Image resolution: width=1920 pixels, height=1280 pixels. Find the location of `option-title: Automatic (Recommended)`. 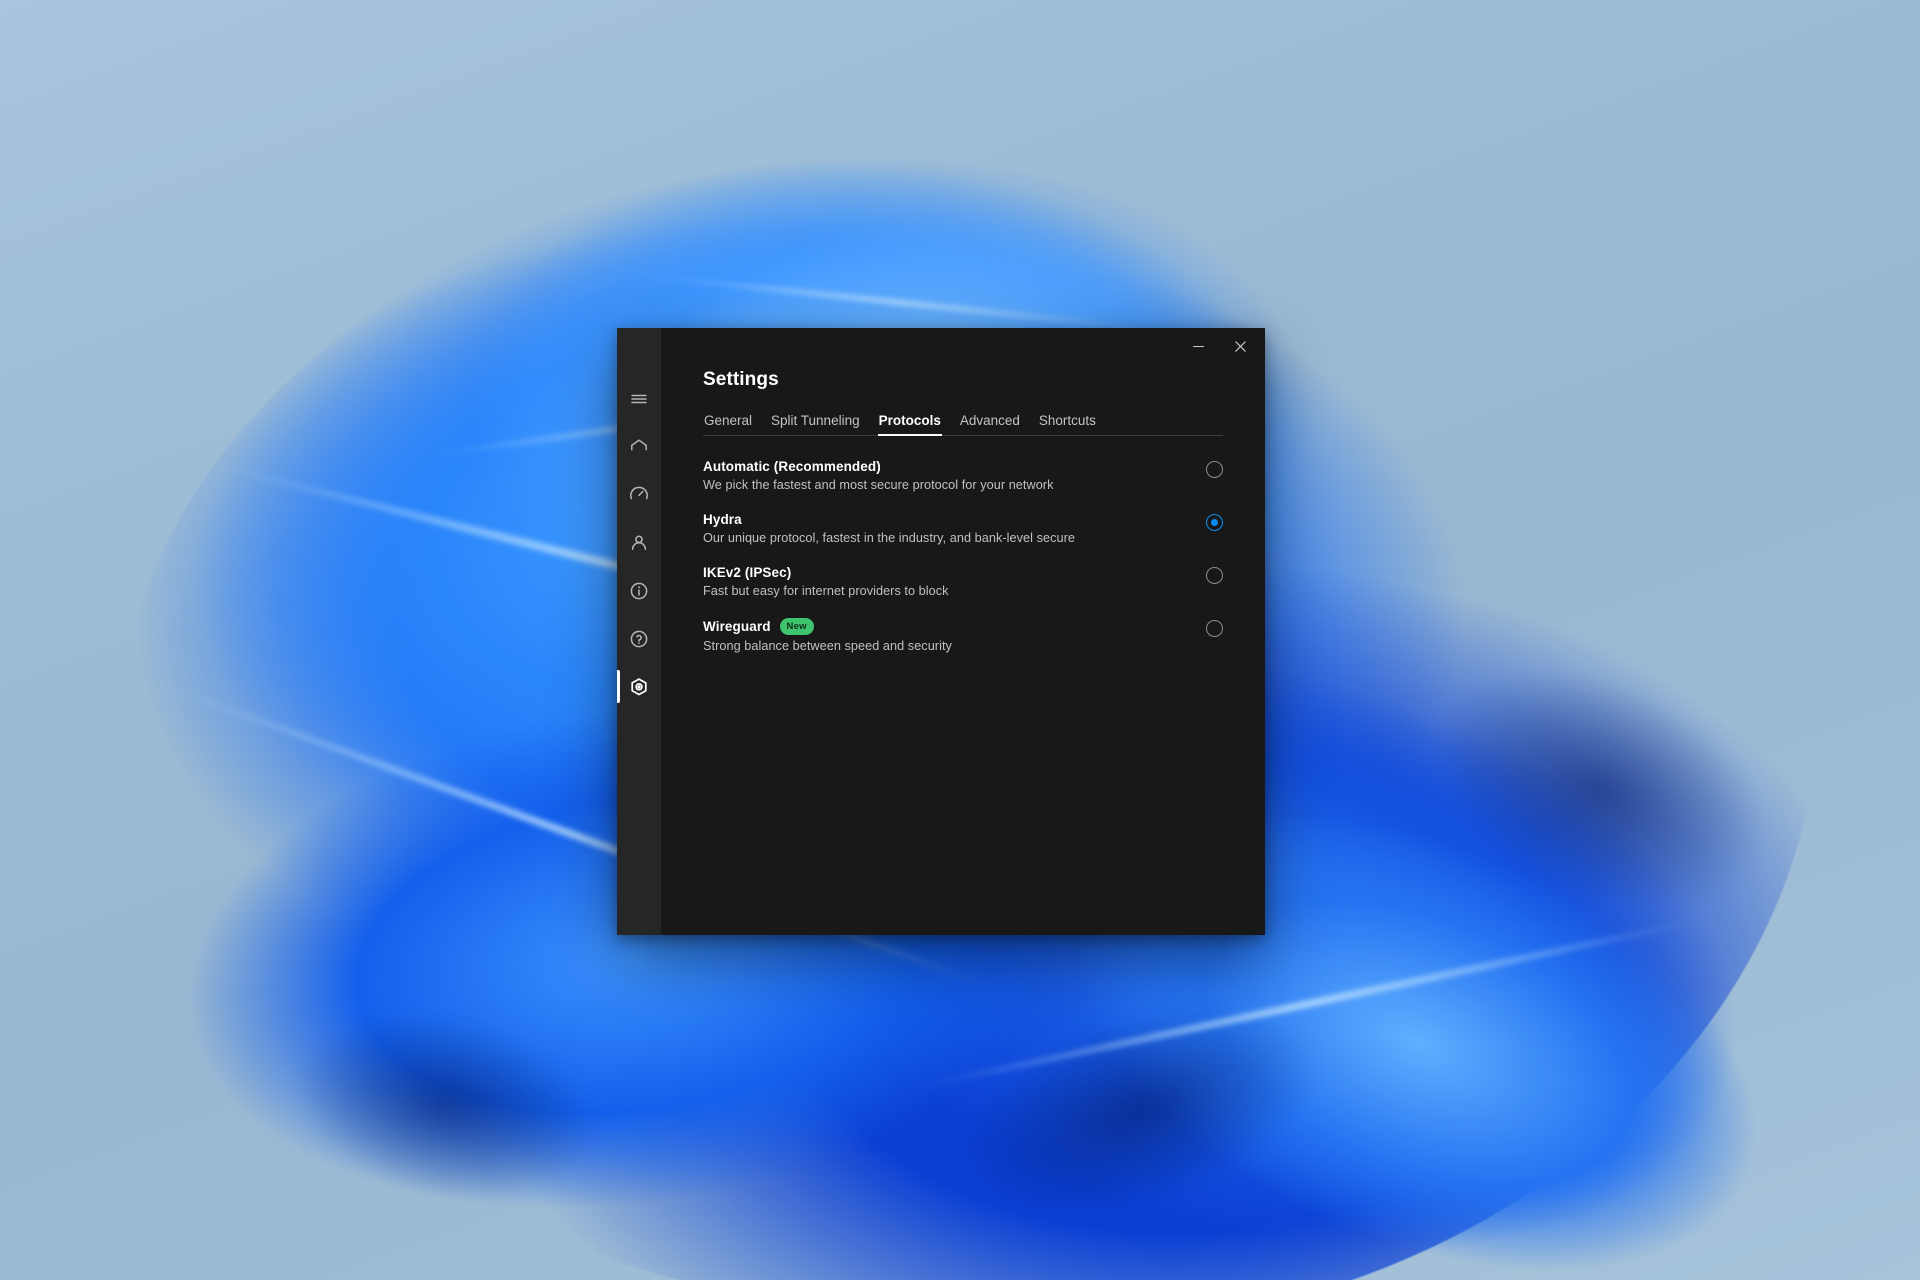

option-title: Automatic (Recommended) is located at coordinates (792, 466).